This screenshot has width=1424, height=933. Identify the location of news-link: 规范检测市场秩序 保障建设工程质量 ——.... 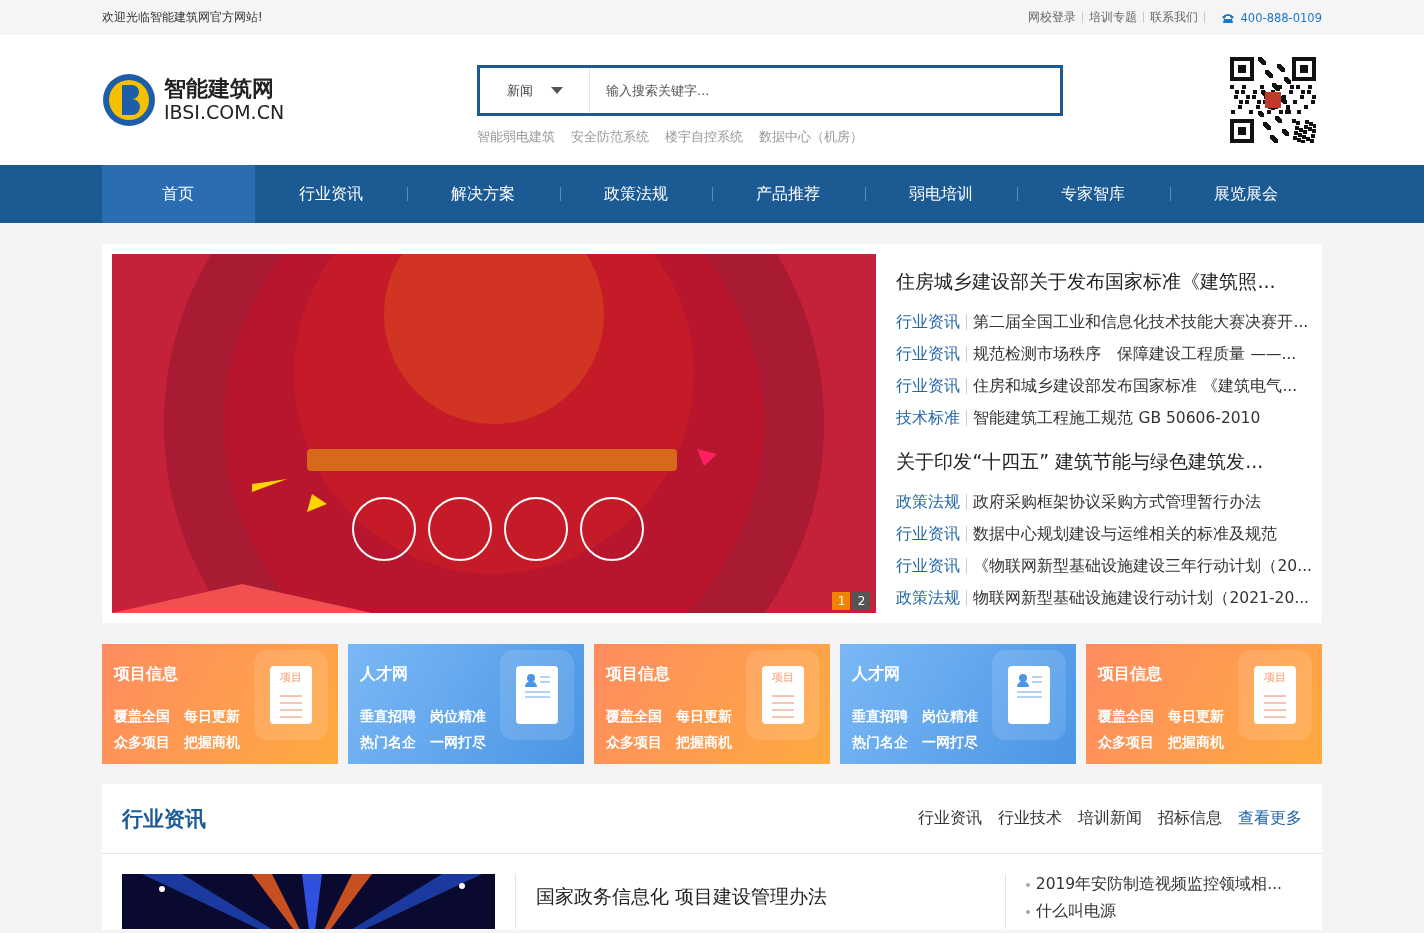
(1135, 354).